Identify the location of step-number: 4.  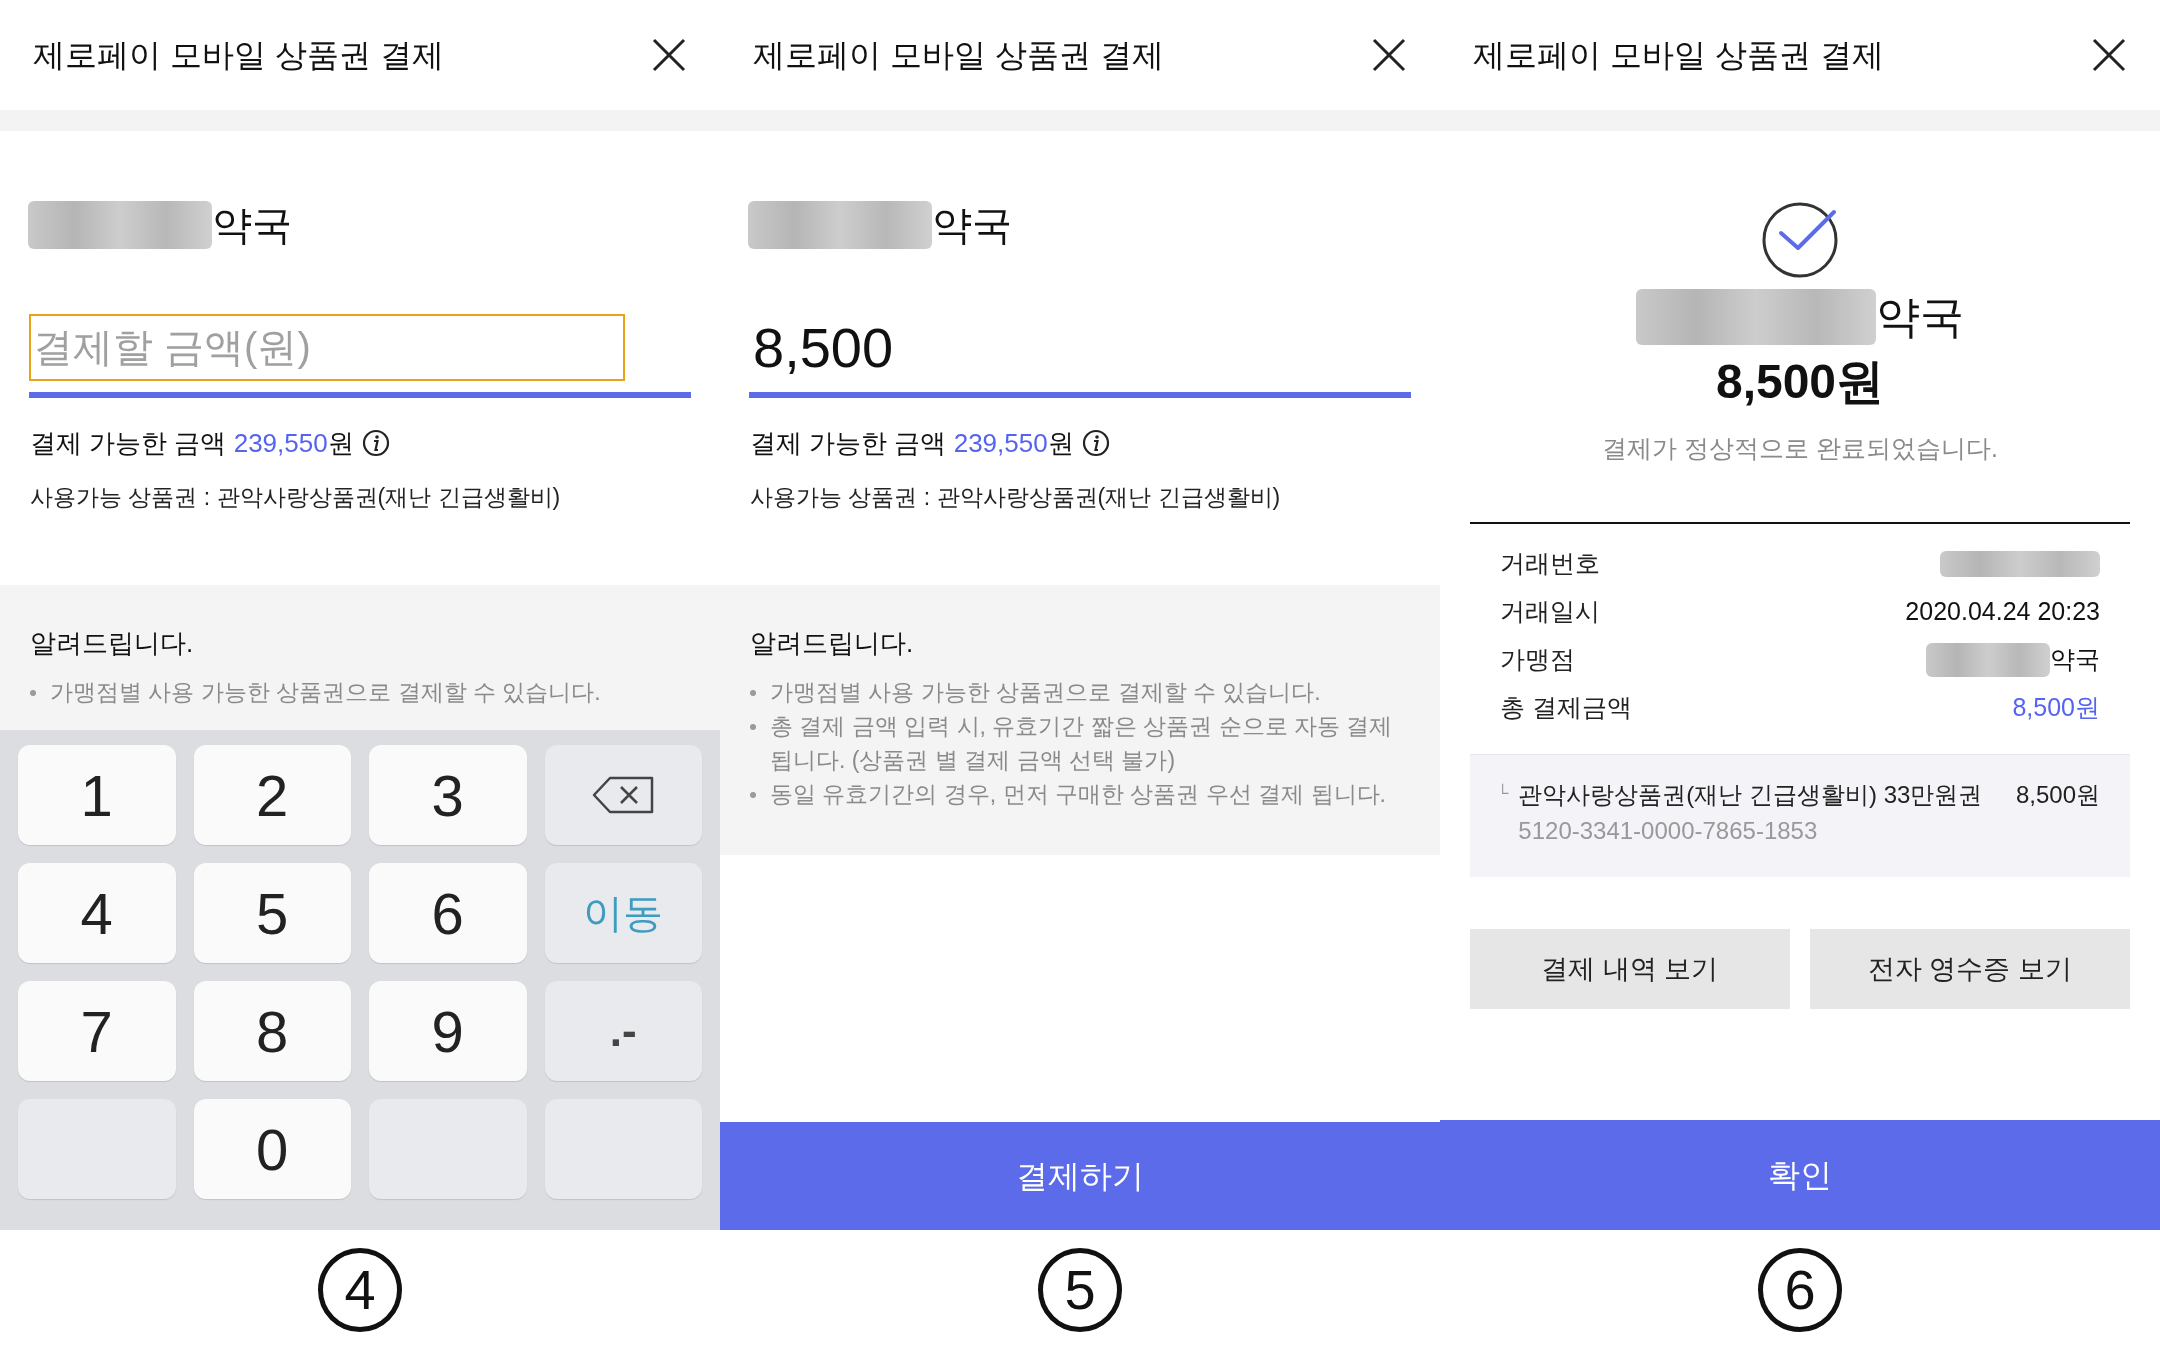
(360, 1290).